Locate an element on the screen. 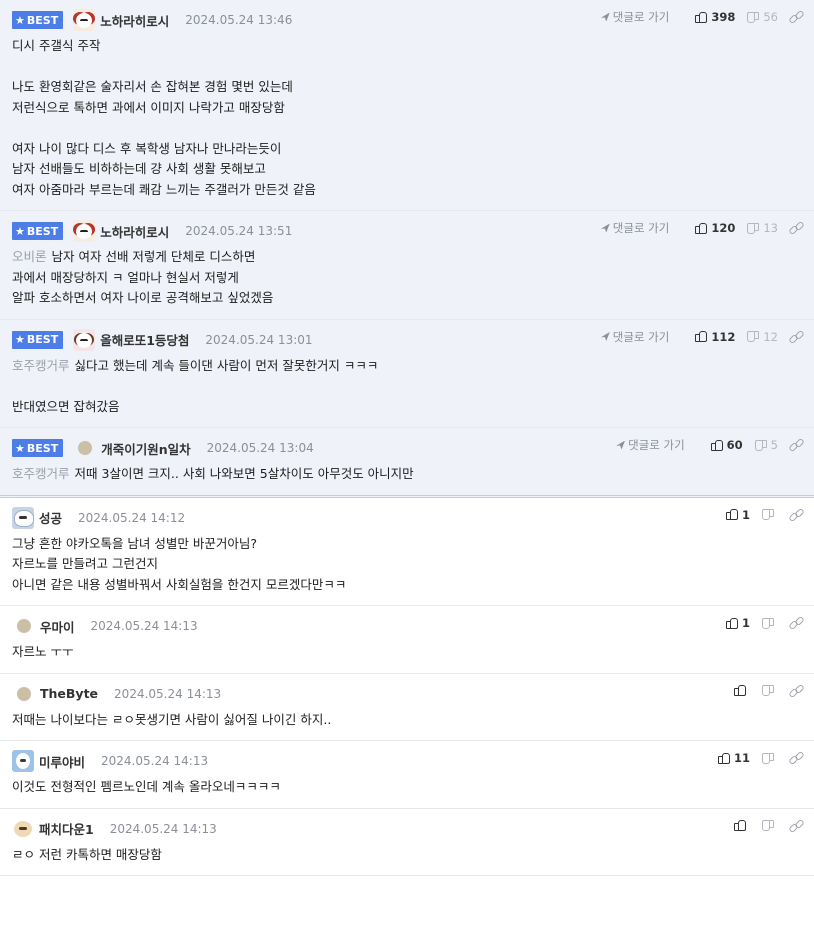 The height and width of the screenshot is (926, 814). nickname: 미루야비 is located at coordinates (62, 761).